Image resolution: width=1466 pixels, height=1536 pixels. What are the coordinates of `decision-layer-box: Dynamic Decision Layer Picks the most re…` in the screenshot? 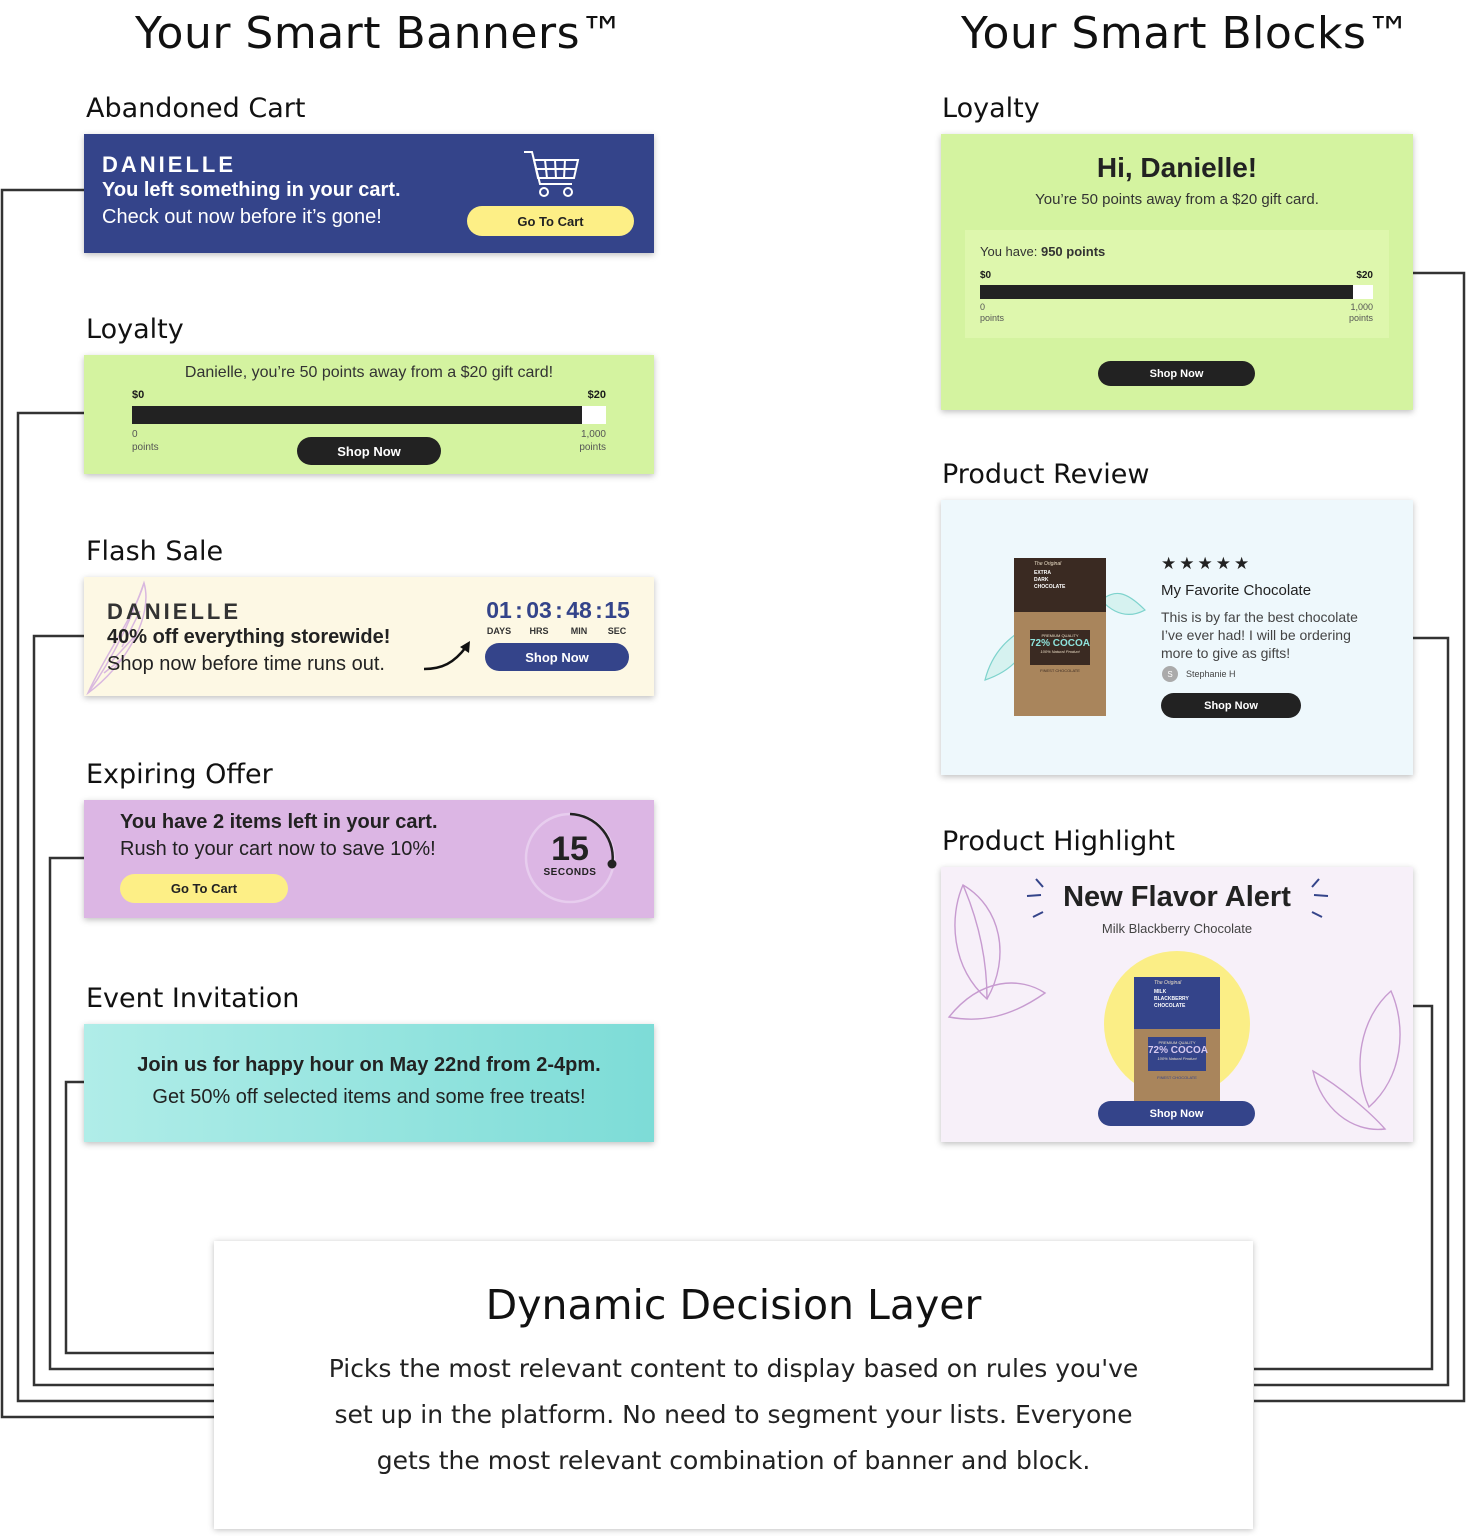 It's located at (733, 1385).